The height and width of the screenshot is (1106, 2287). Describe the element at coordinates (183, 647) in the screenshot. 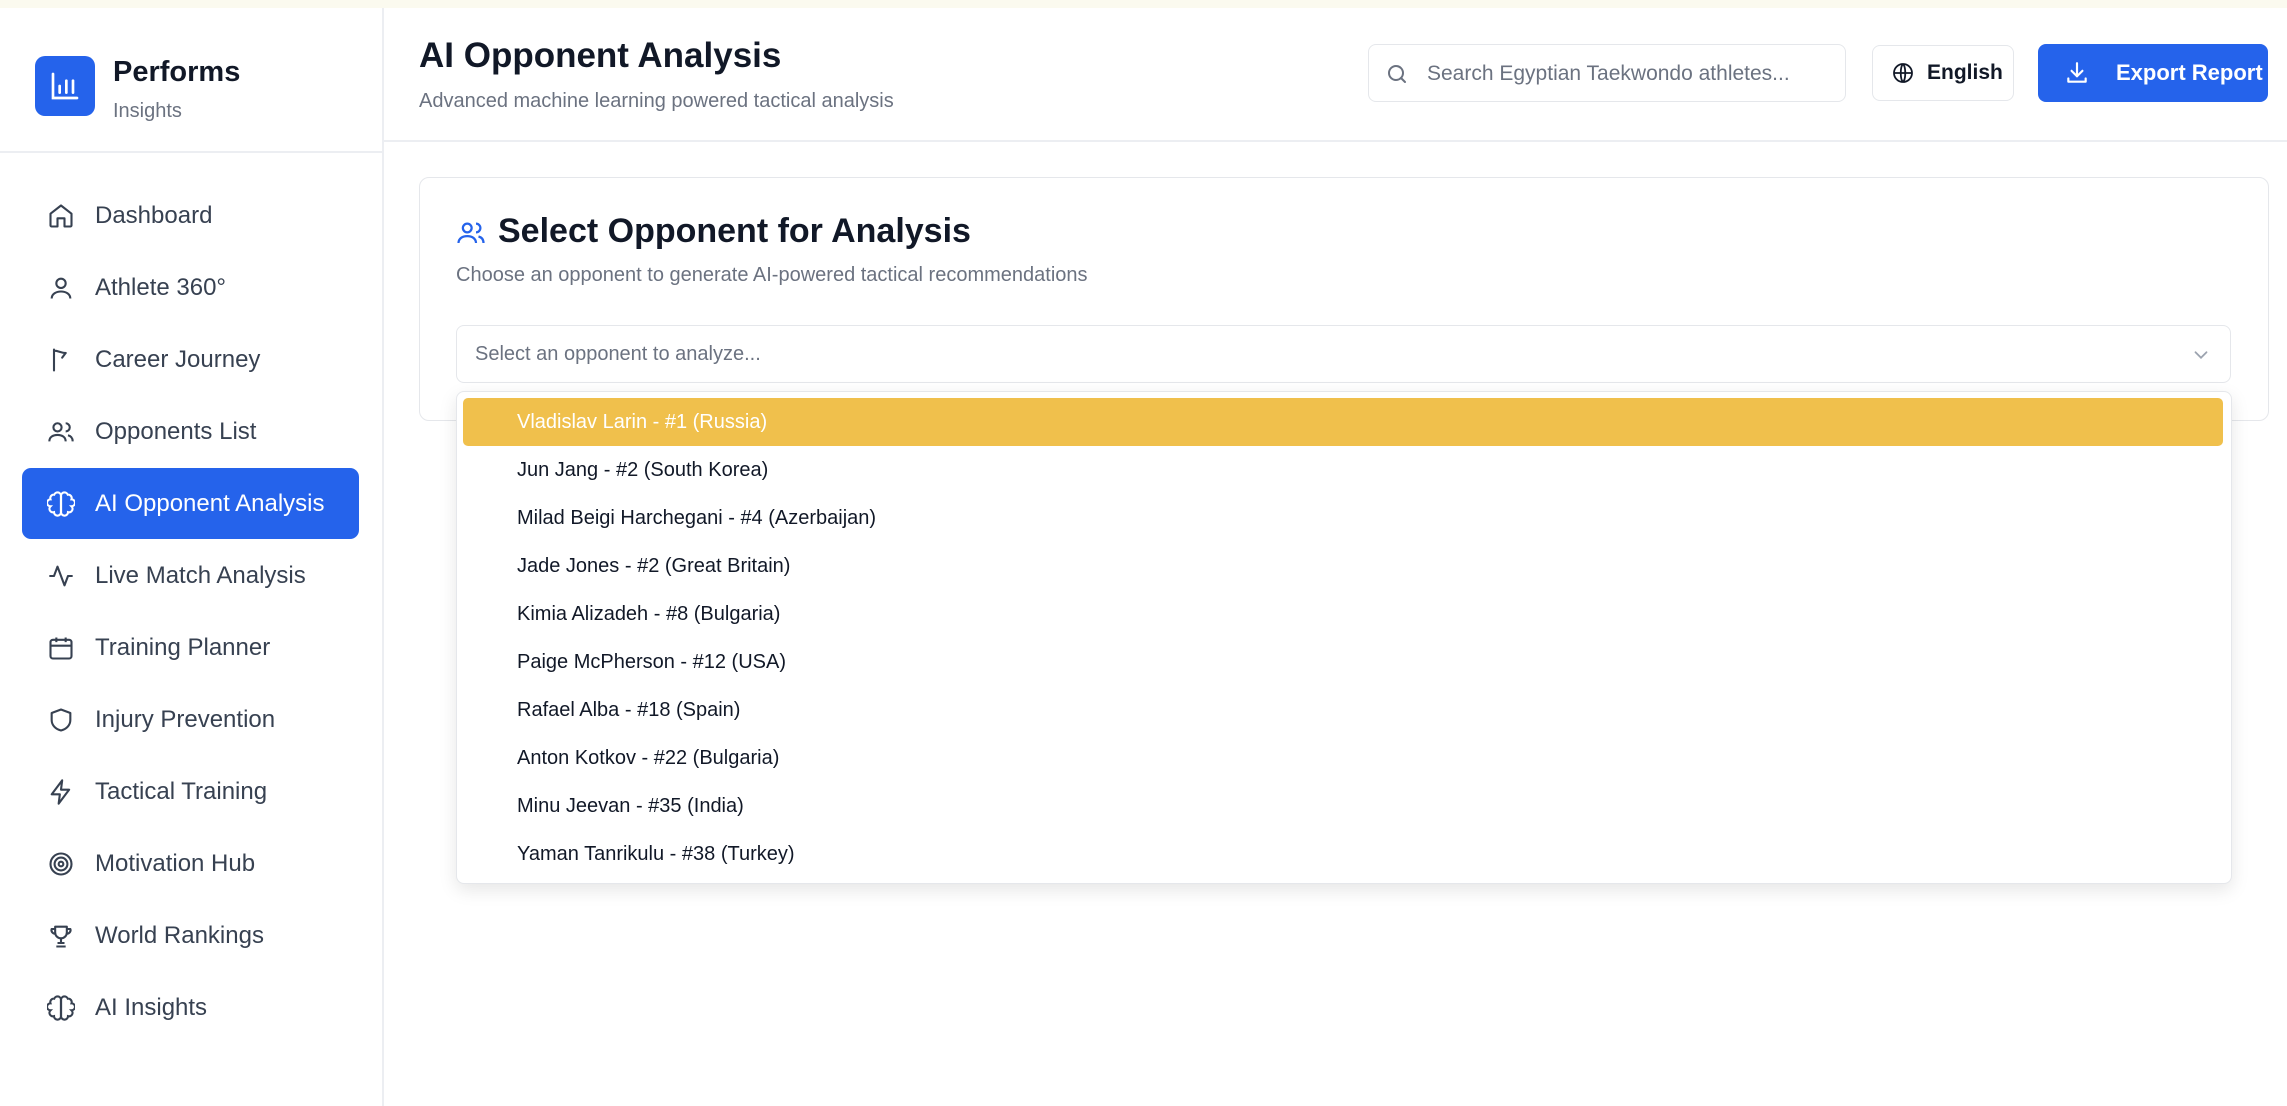

I see `sidebar-item-label: Training Planner` at that location.